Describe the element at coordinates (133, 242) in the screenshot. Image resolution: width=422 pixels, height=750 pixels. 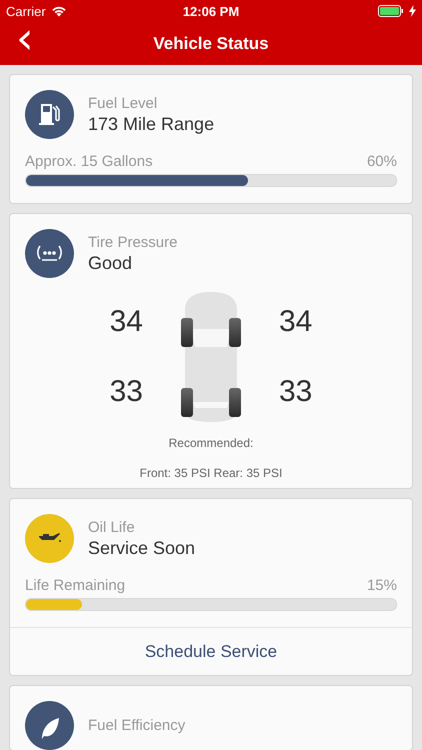
I see `card-label: Tire Pressure` at that location.